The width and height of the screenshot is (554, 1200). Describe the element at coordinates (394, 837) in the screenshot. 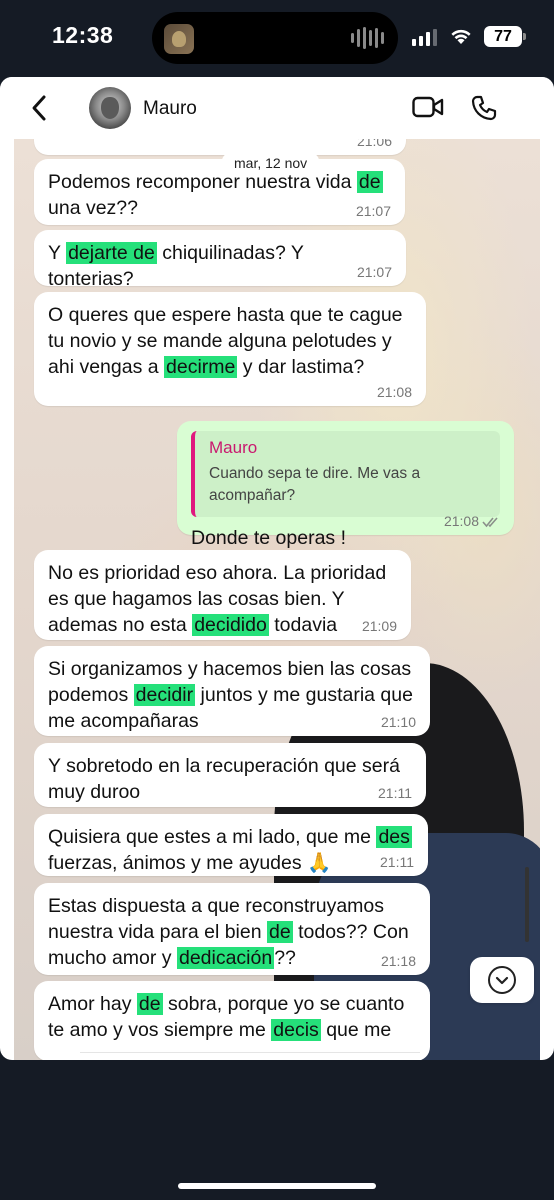

I see `highlighted-term: des` at that location.